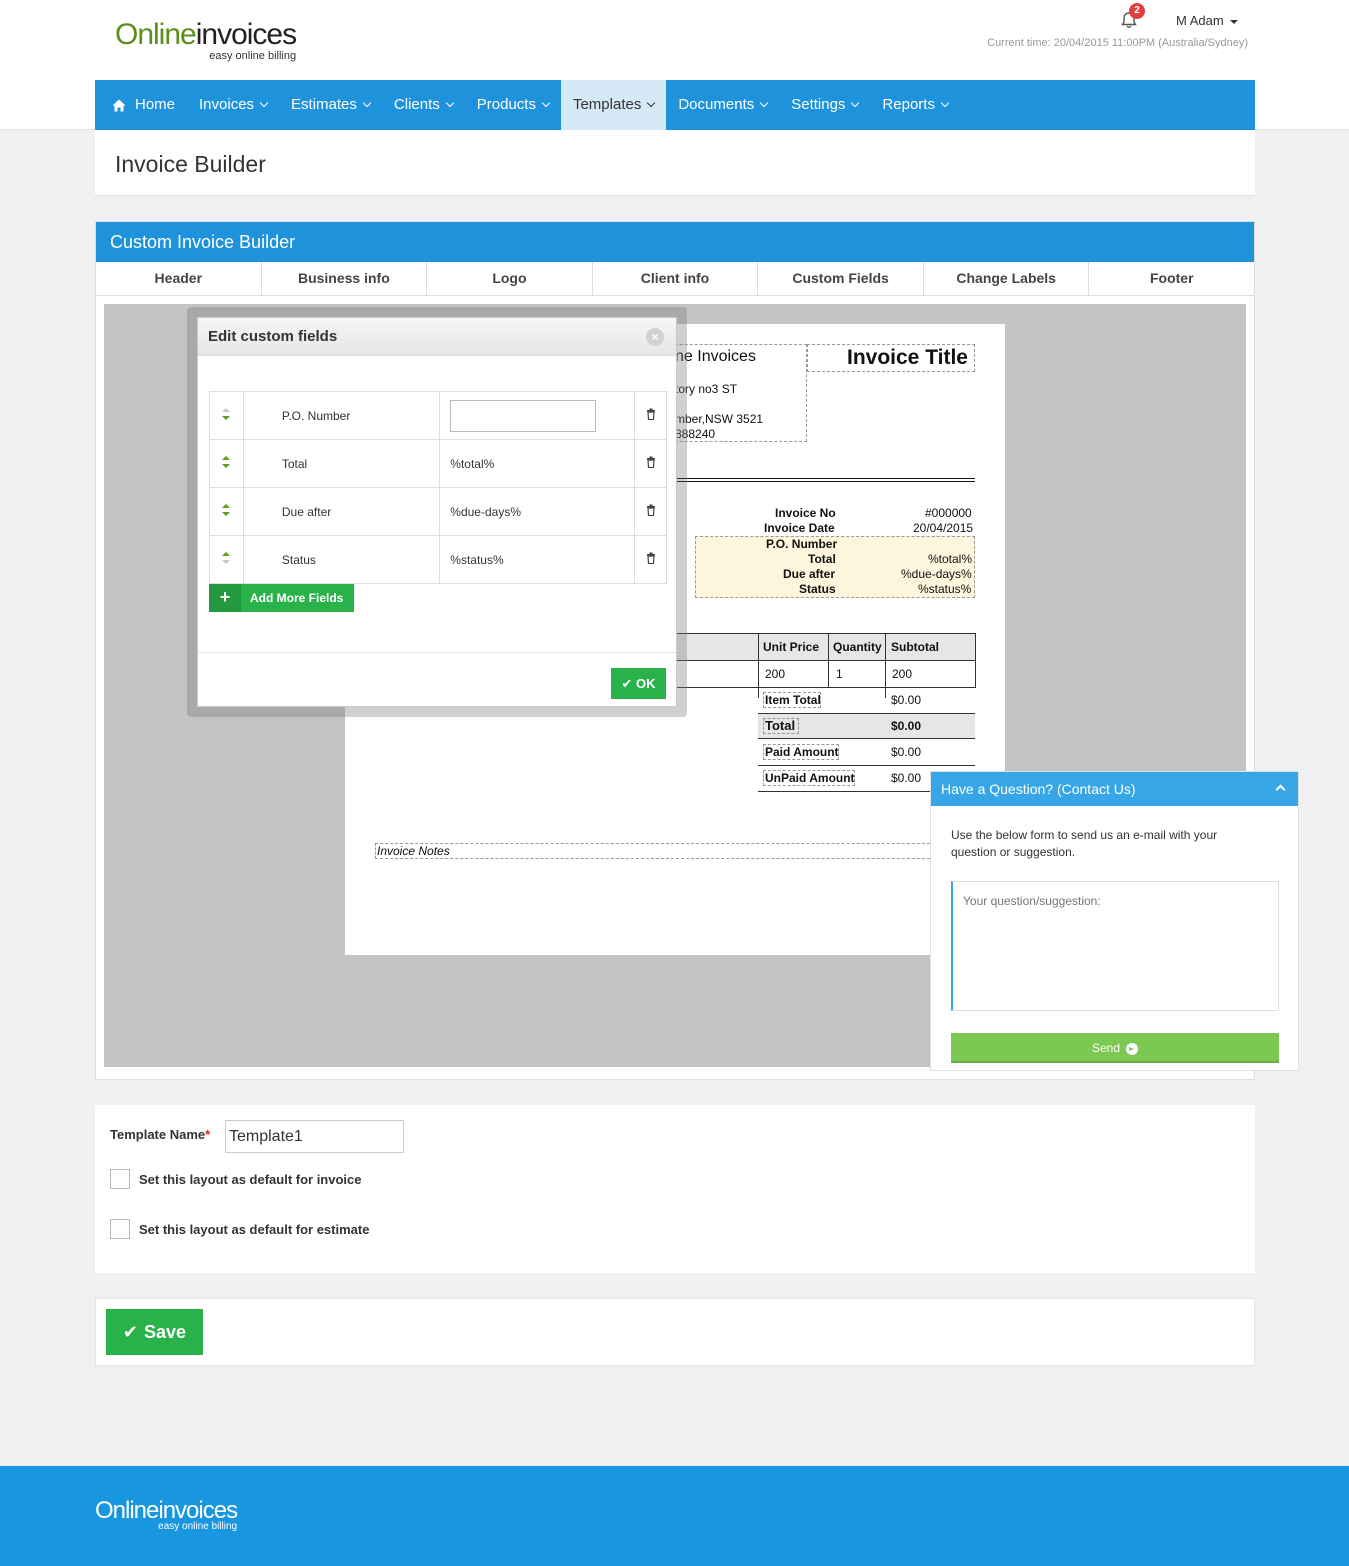 Image resolution: width=1349 pixels, height=1566 pixels. I want to click on send-label: Send, so click(1106, 1048).